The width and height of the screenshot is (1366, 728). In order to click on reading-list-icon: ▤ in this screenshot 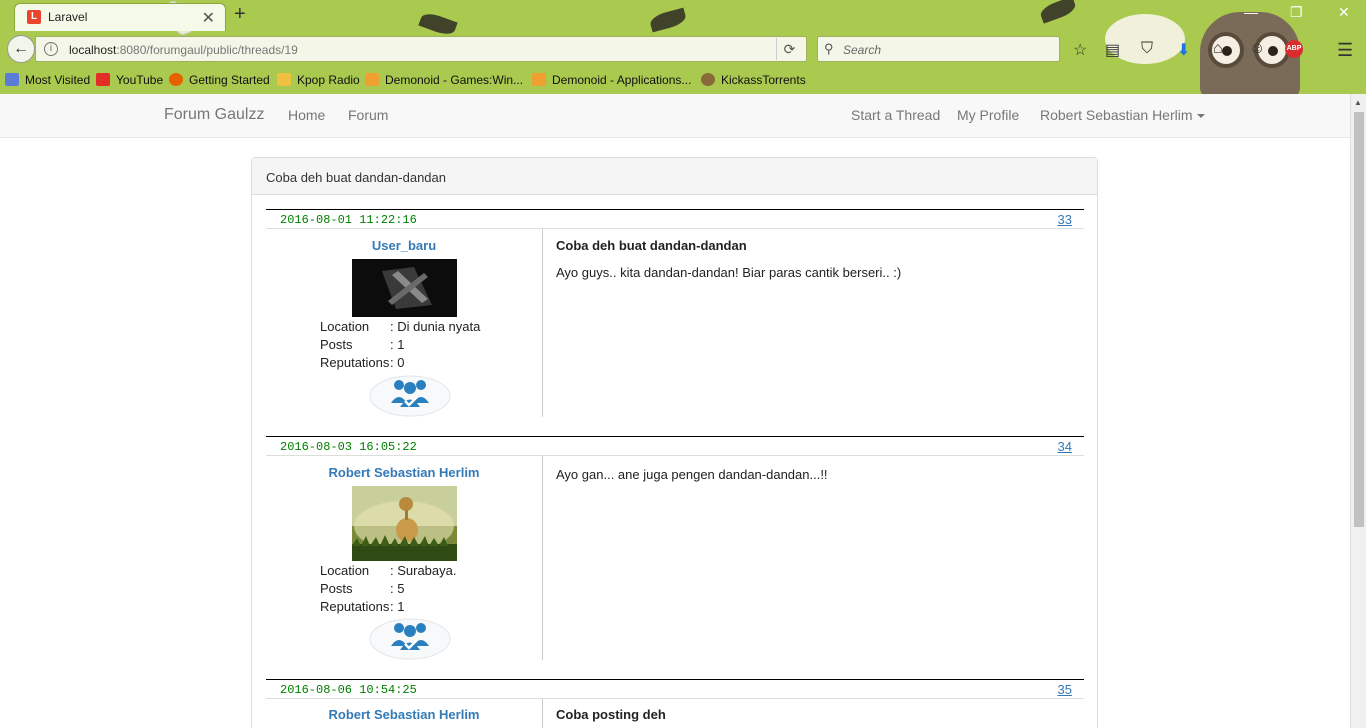, I will do `click(1112, 50)`.